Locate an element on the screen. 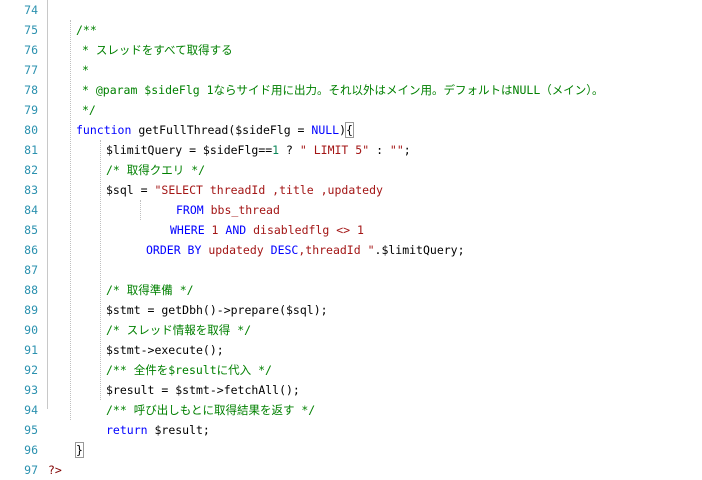  line-number: 86 is located at coordinates (31, 250).